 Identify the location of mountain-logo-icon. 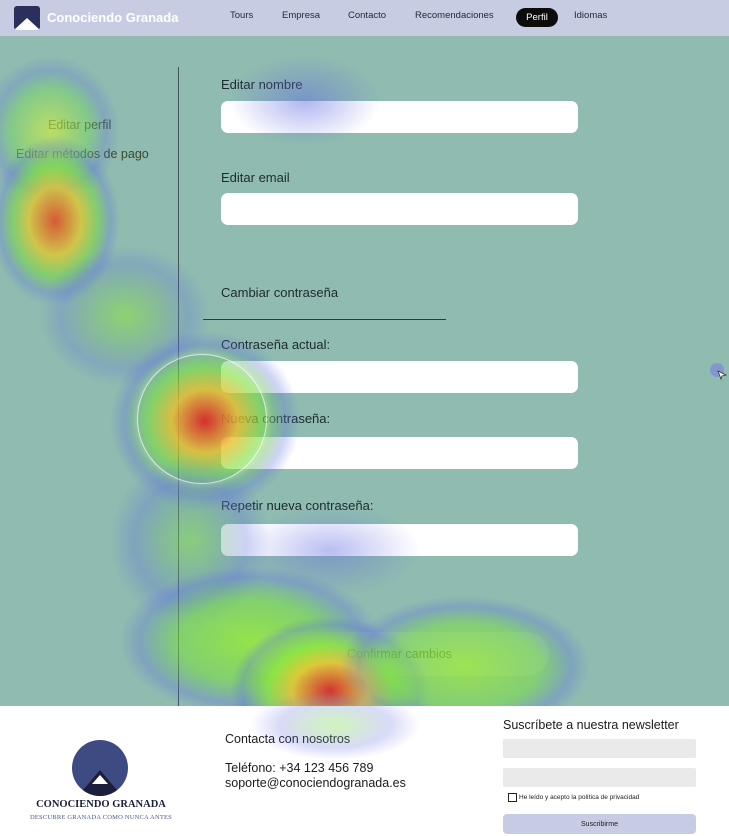
(100, 768).